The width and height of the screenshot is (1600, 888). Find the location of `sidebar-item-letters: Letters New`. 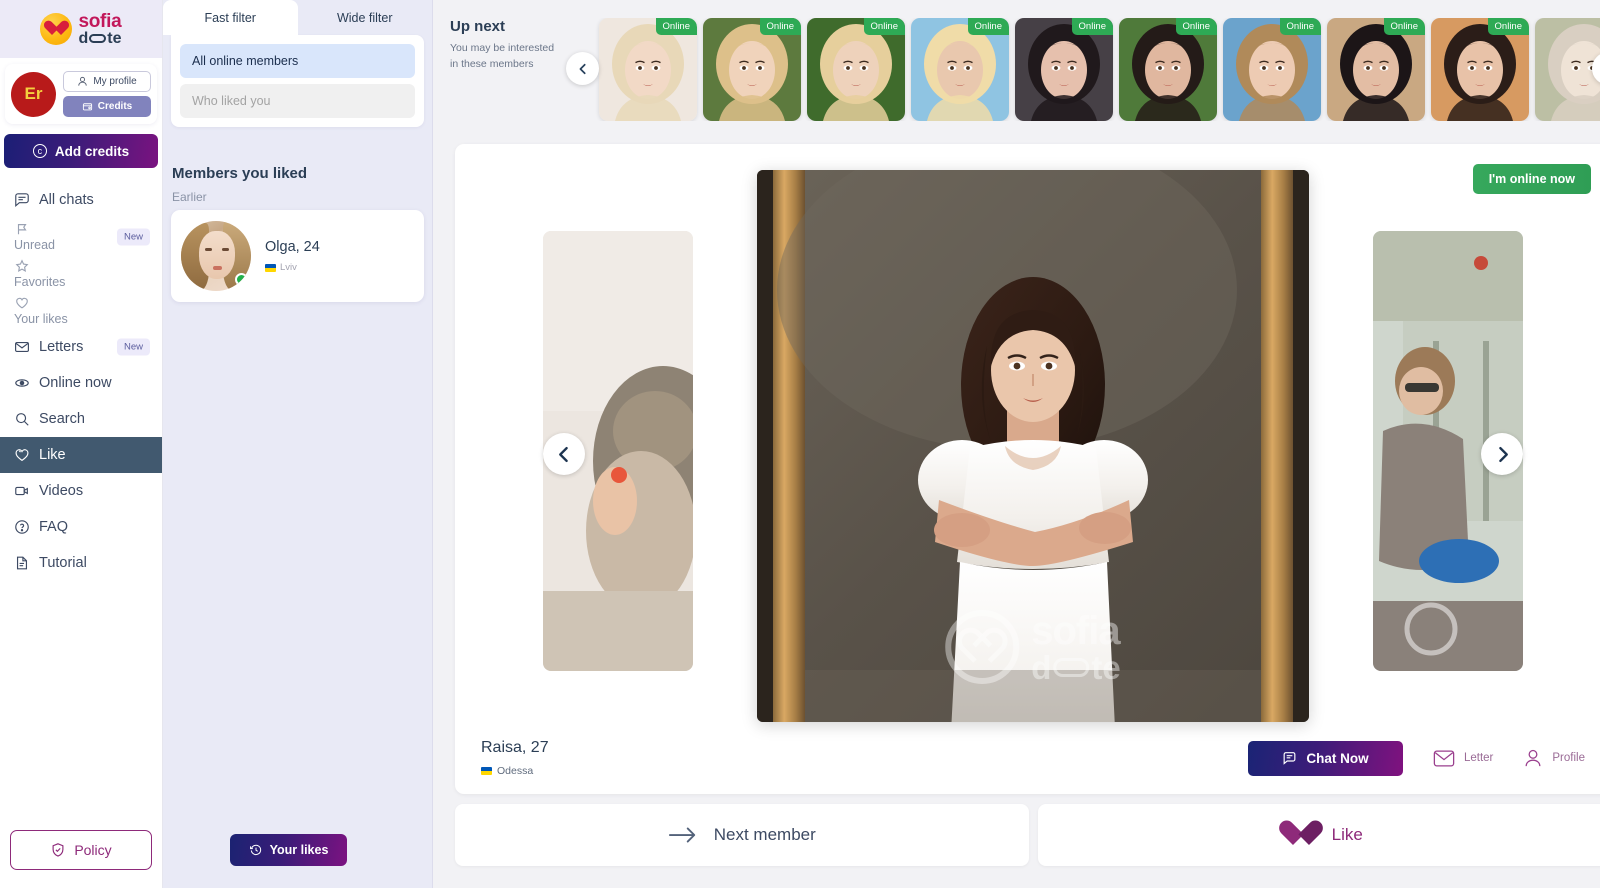

sidebar-item-letters: Letters New is located at coordinates (81, 347).